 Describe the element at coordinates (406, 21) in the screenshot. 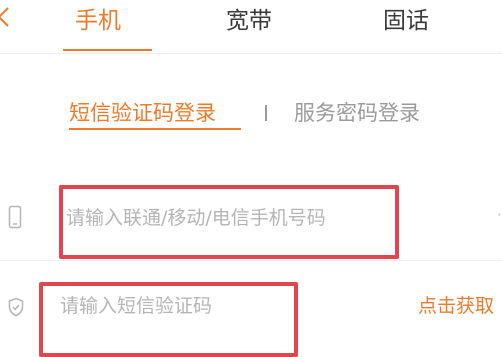

I see `tab-landline: 固话` at that location.